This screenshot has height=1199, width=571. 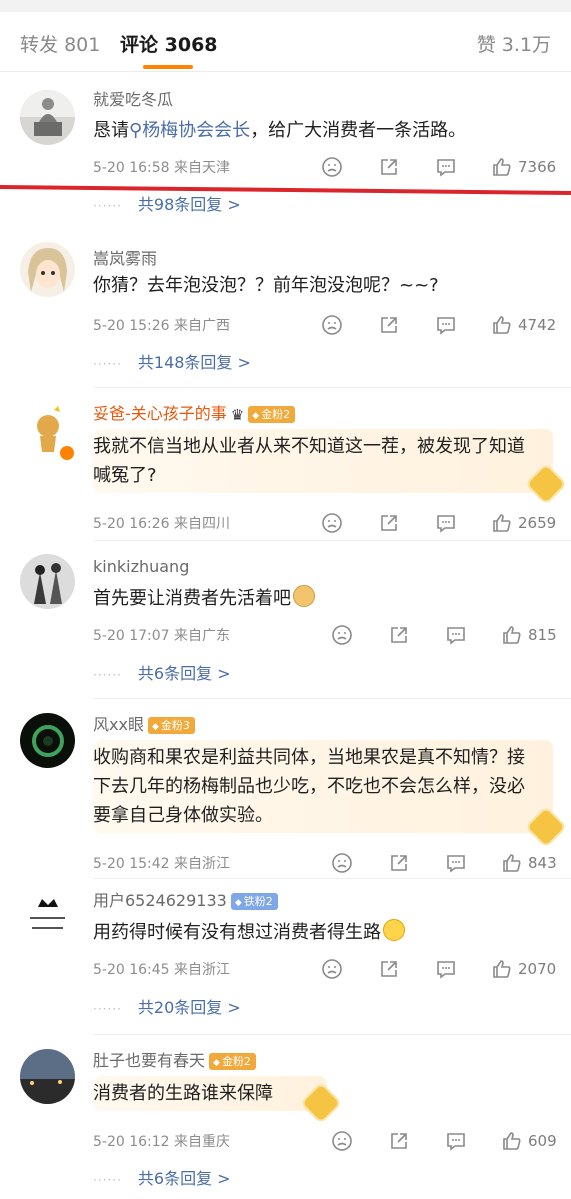 I want to click on comment-actions: 4742, so click(x=423, y=326).